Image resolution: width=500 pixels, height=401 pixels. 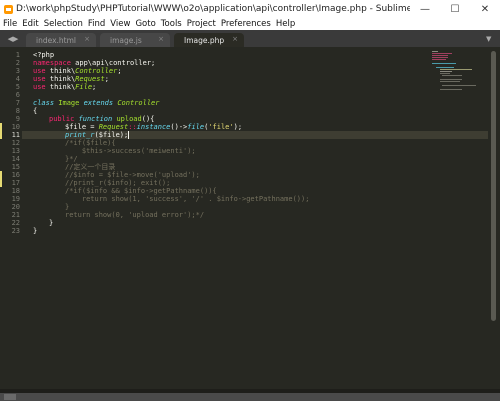 I want to click on menu-file: File, so click(x=10, y=24).